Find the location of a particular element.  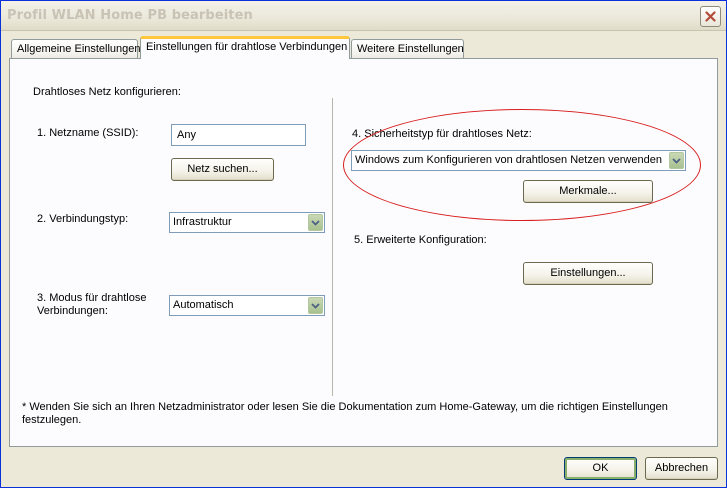

ok-label: OK is located at coordinates (600, 468).